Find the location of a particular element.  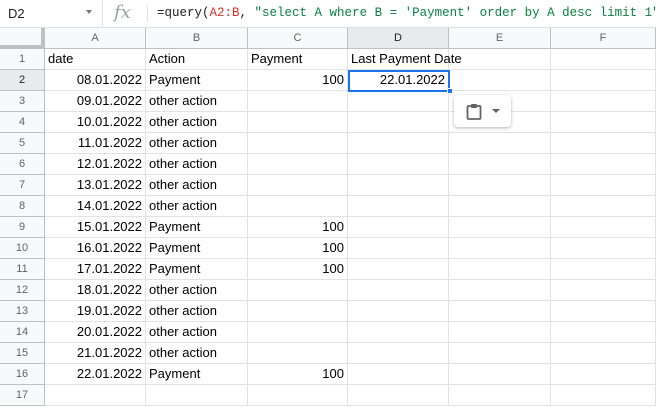

cell-b3: other action is located at coordinates (197, 101).